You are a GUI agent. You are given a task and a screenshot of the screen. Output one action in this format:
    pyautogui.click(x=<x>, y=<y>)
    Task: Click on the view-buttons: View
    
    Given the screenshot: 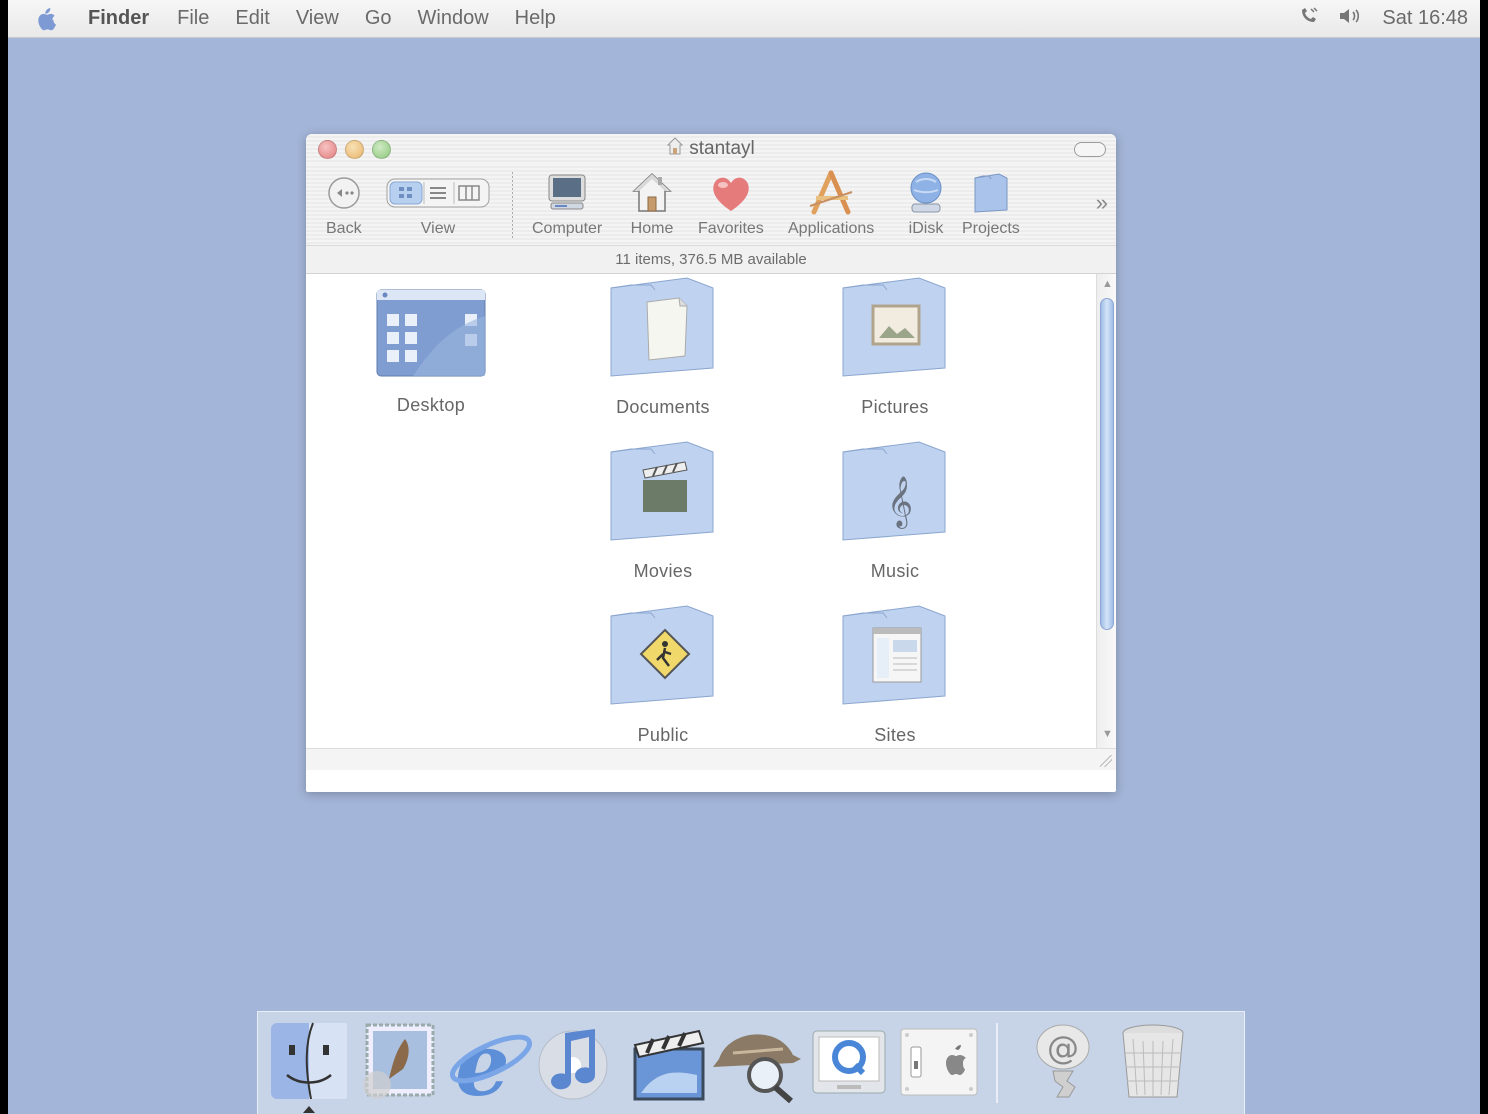 What is the action you would take?
    pyautogui.click(x=438, y=204)
    